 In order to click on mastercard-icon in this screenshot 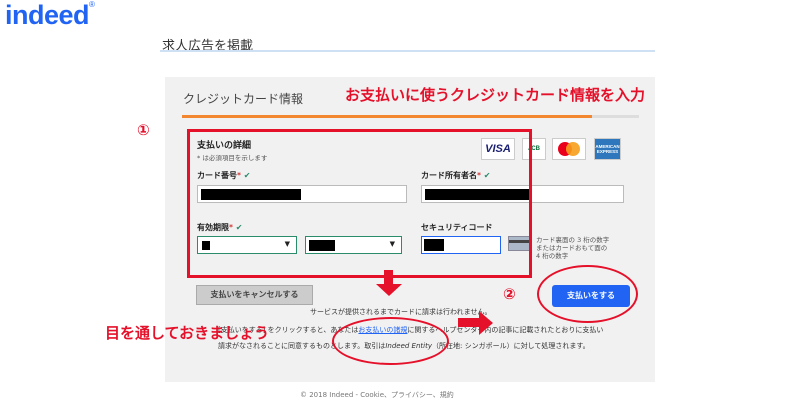, I will do `click(569, 149)`.